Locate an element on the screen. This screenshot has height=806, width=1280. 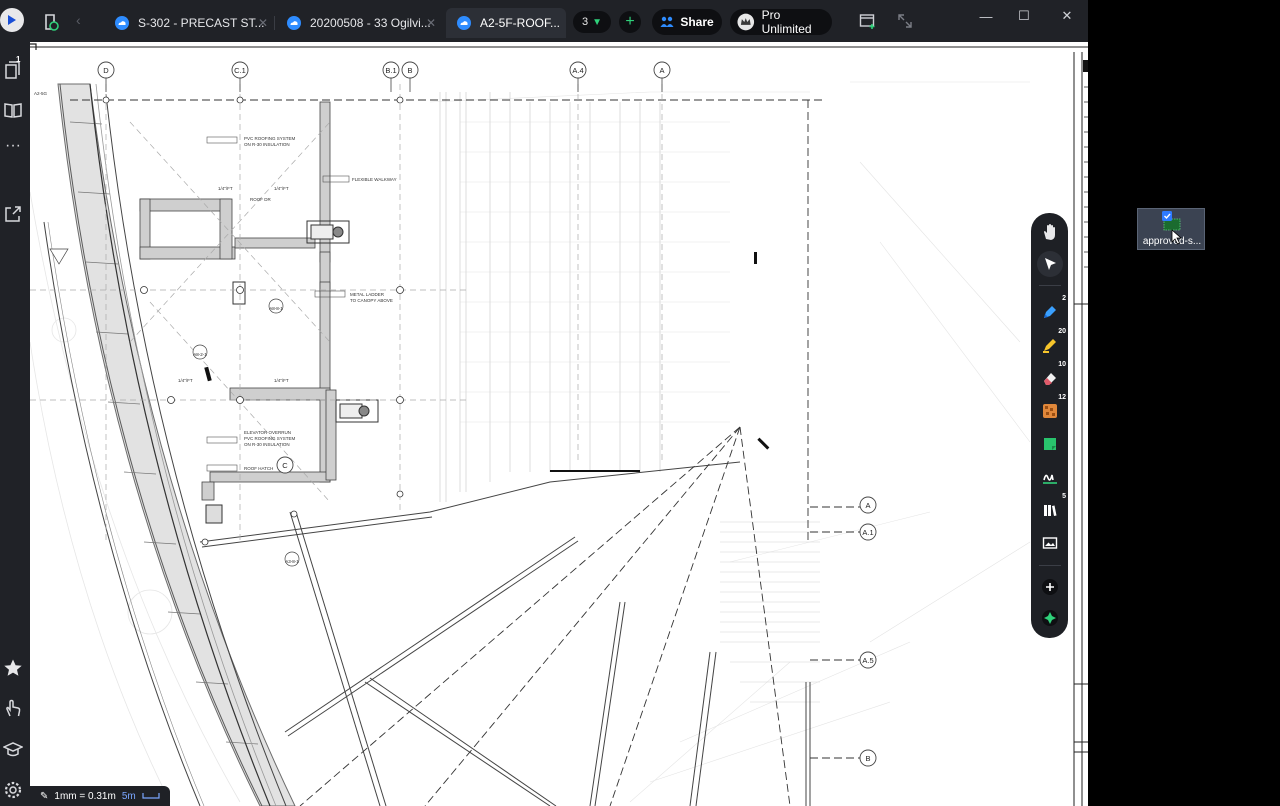
image-icon is located at coordinates (1050, 543).